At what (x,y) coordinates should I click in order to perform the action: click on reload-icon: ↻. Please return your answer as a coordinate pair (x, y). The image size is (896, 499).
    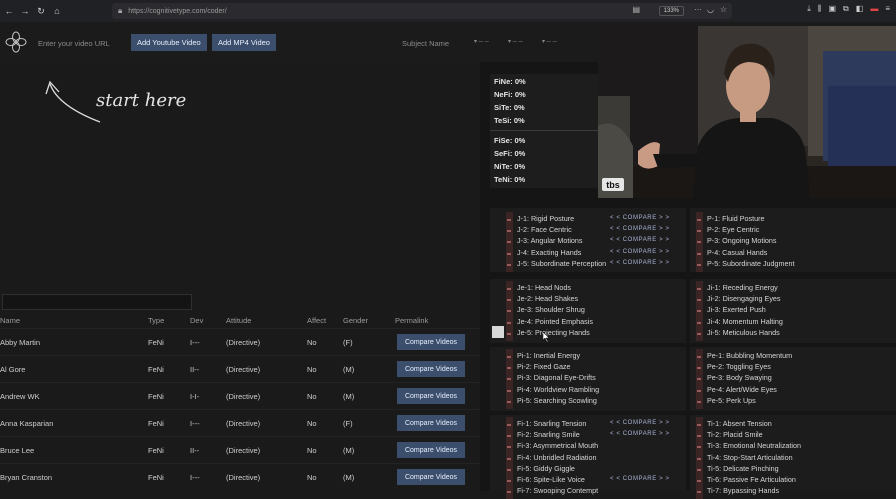
    Looking at the image, I should click on (41, 11).